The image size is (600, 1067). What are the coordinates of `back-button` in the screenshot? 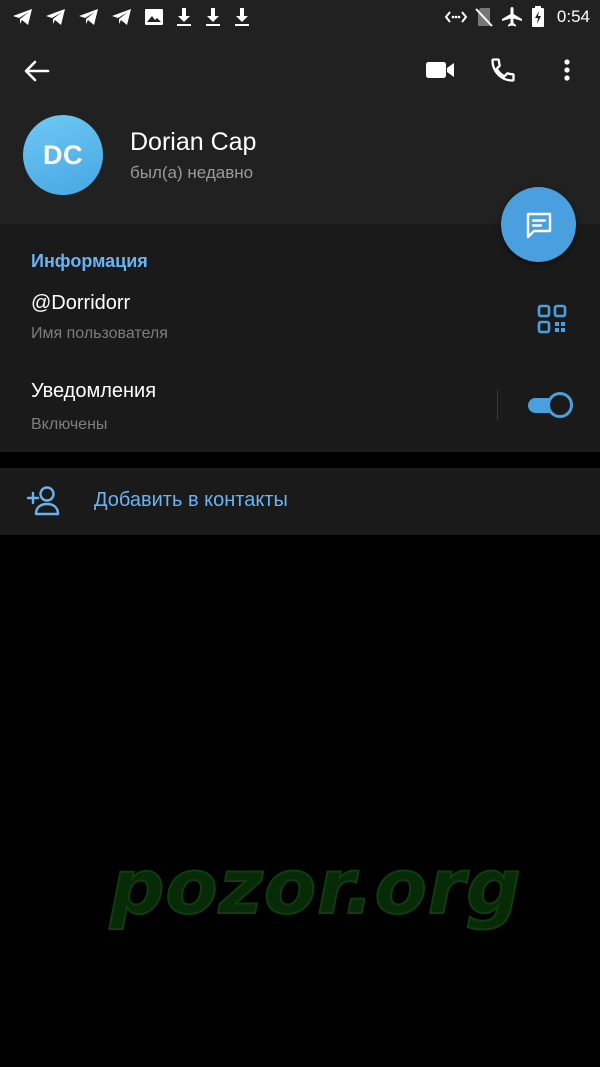 It's located at (37, 71).